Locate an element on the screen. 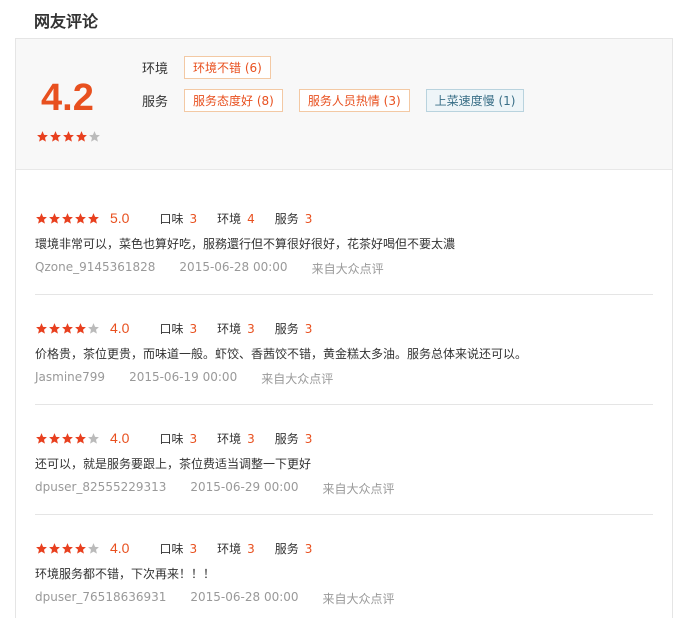 This screenshot has width=688, height=618. service-tag-label: 服务 is located at coordinates (155, 102).